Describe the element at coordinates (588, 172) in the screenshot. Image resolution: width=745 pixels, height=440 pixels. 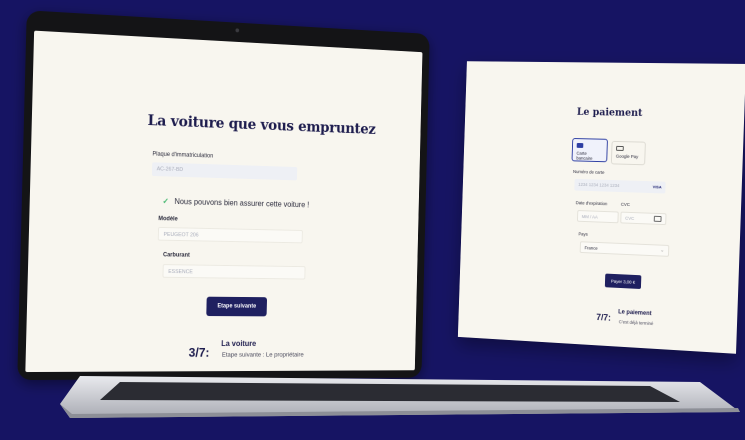
I see `card-number-label: Numéro de carte` at that location.